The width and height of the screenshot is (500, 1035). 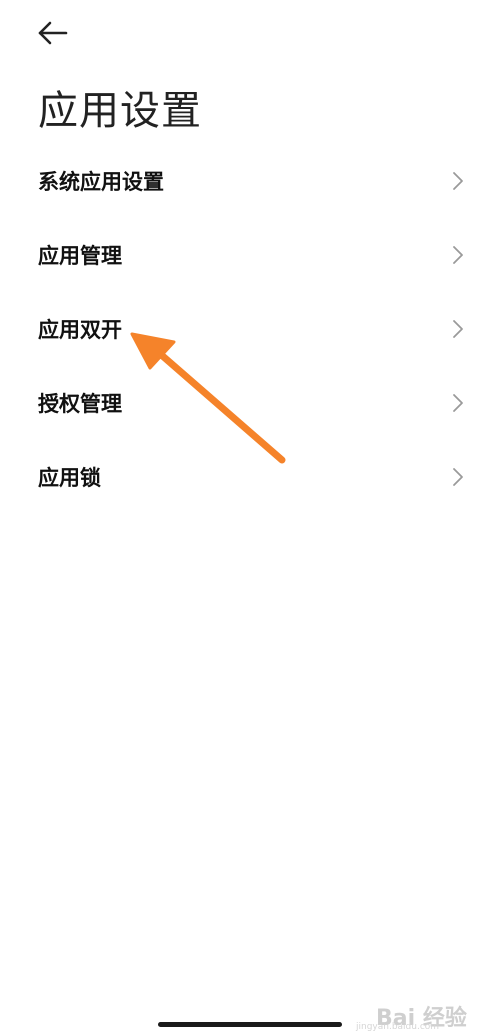 What do you see at coordinates (69, 478) in the screenshot?
I see `menu-item-label: 应用锁` at bounding box center [69, 478].